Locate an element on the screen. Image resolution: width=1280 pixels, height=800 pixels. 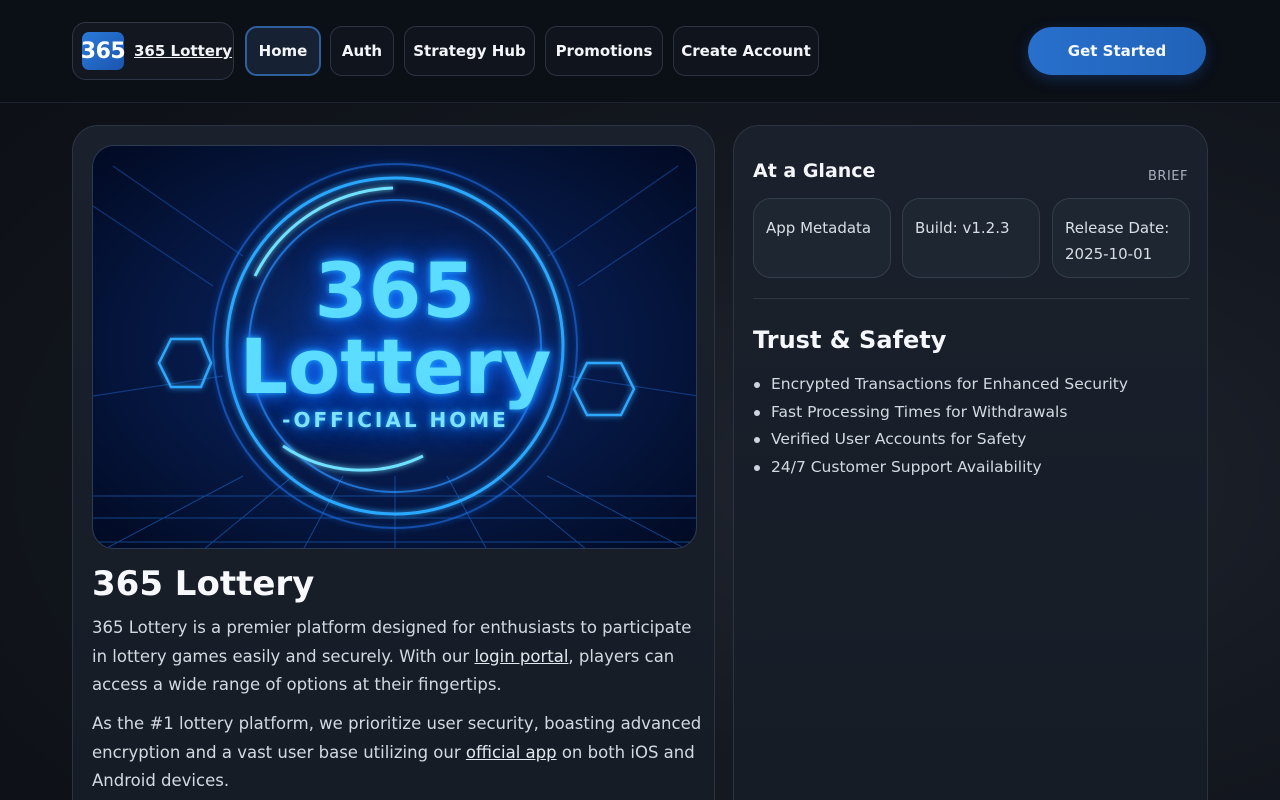
app-metadata-chip: App Metadata is located at coordinates (822, 238).